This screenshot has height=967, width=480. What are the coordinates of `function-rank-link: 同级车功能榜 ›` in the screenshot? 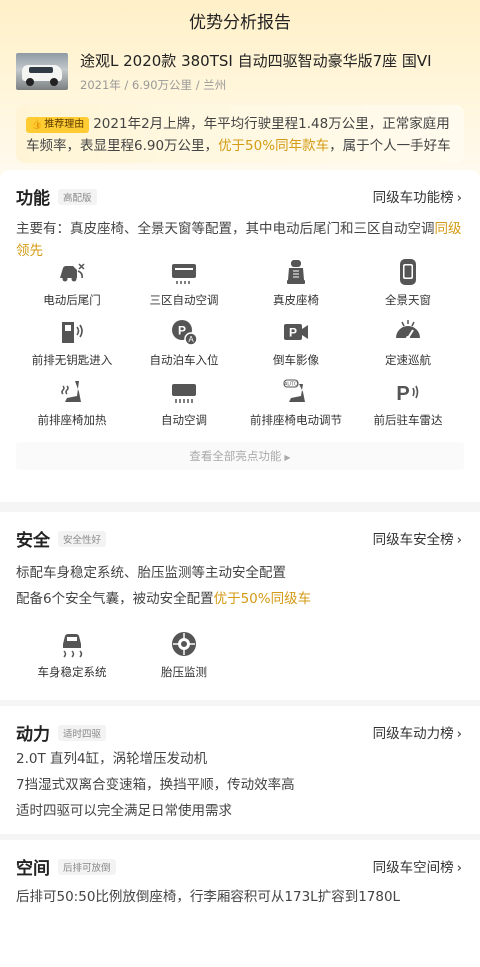 It's located at (417, 196).